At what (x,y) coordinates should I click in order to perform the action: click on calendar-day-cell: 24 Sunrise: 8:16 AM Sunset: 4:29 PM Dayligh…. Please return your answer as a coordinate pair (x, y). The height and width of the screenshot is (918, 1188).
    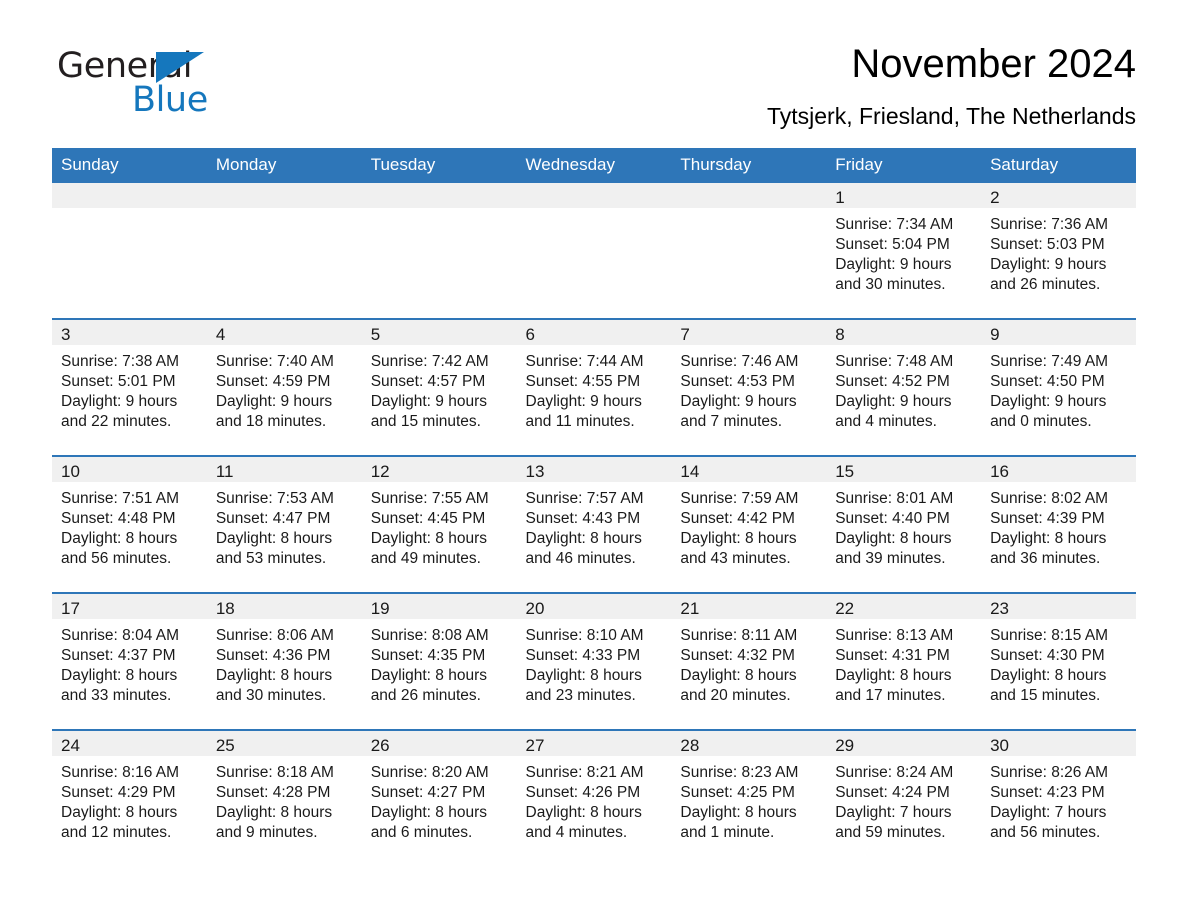
    Looking at the image, I should click on (129, 797).